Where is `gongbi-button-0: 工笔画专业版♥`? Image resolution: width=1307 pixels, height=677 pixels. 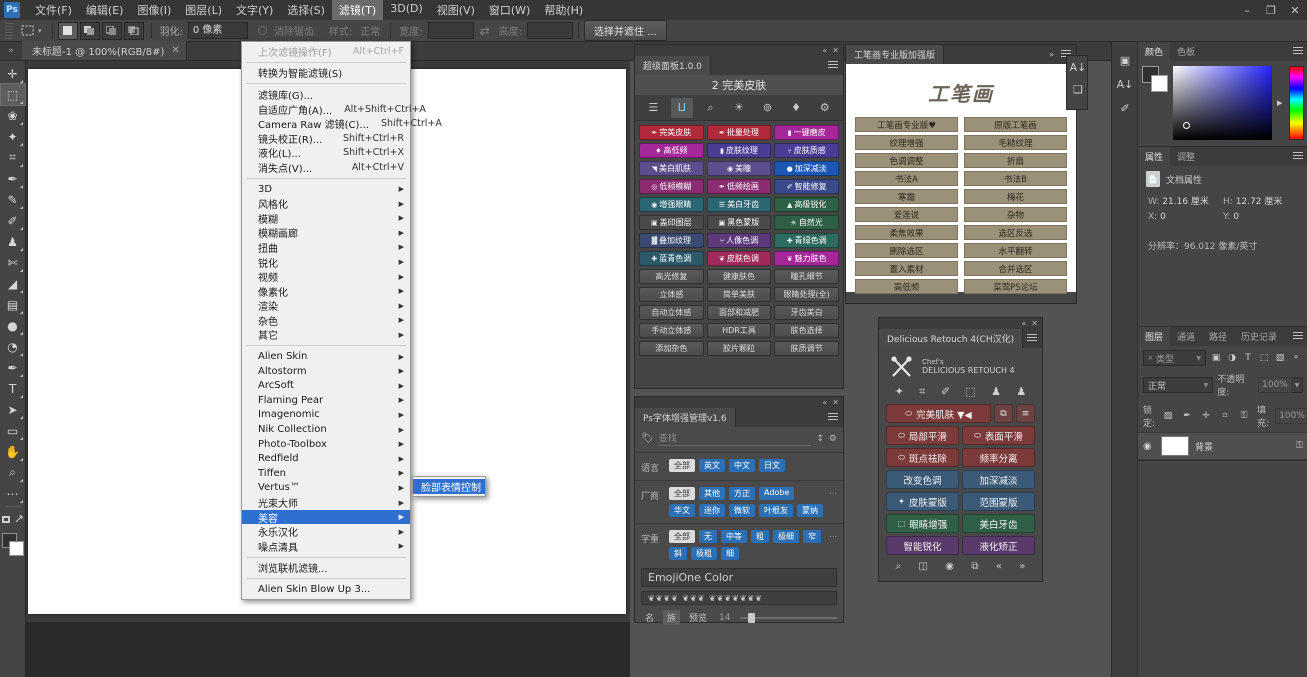
gongbi-button-0: 工笔画专业版♥ is located at coordinates (906, 124).